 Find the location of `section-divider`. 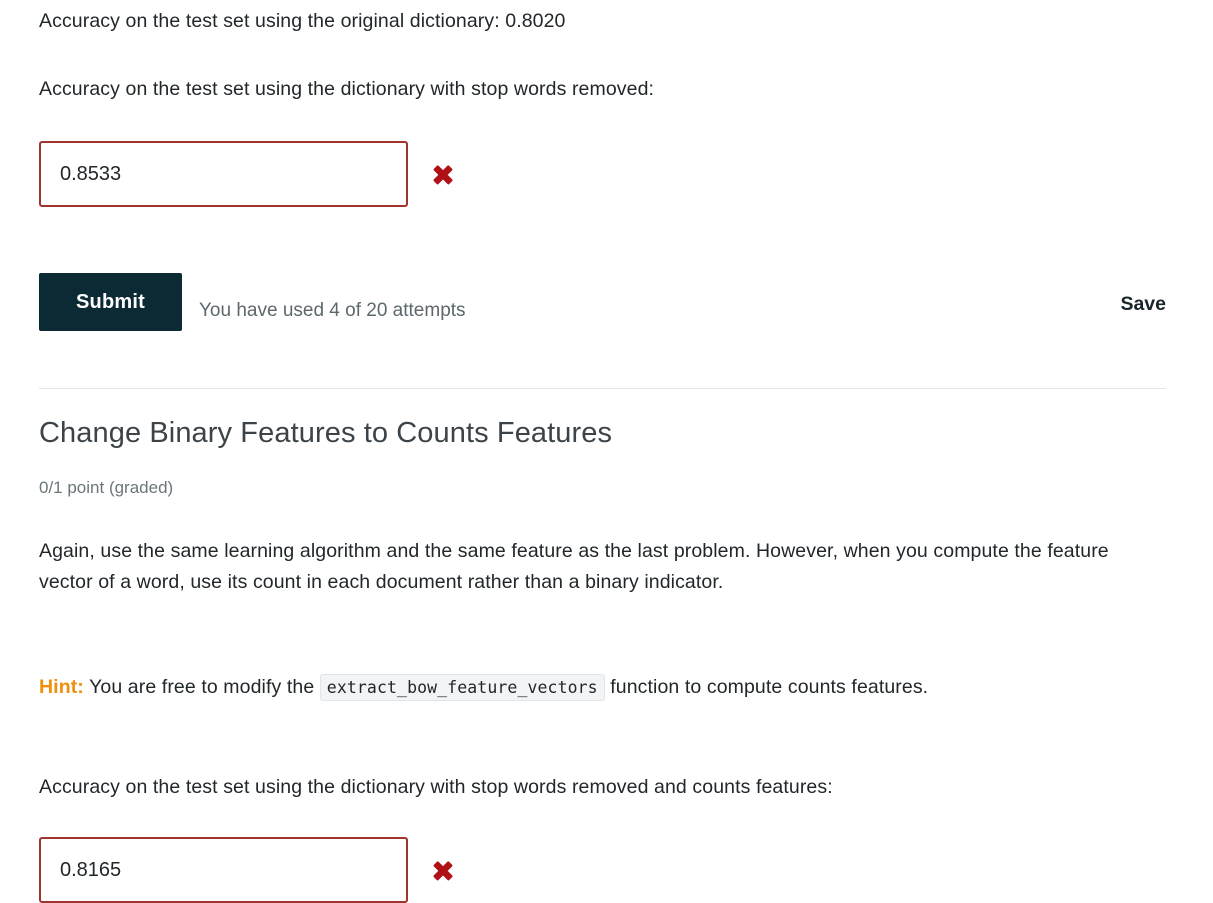

section-divider is located at coordinates (602, 388).